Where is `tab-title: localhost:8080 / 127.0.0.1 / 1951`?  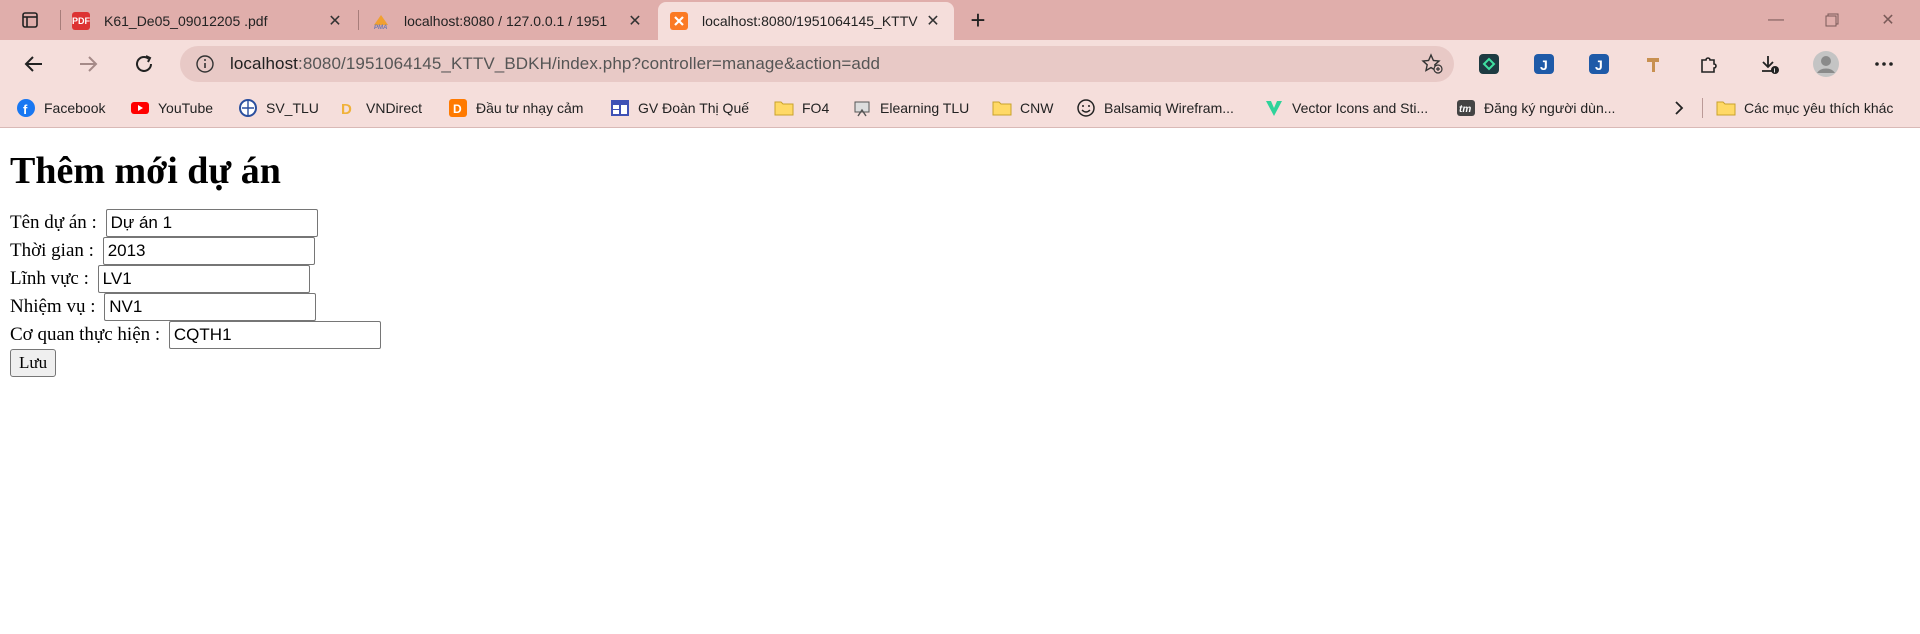 tab-title: localhost:8080 / 127.0.0.1 / 1951 is located at coordinates (506, 21).